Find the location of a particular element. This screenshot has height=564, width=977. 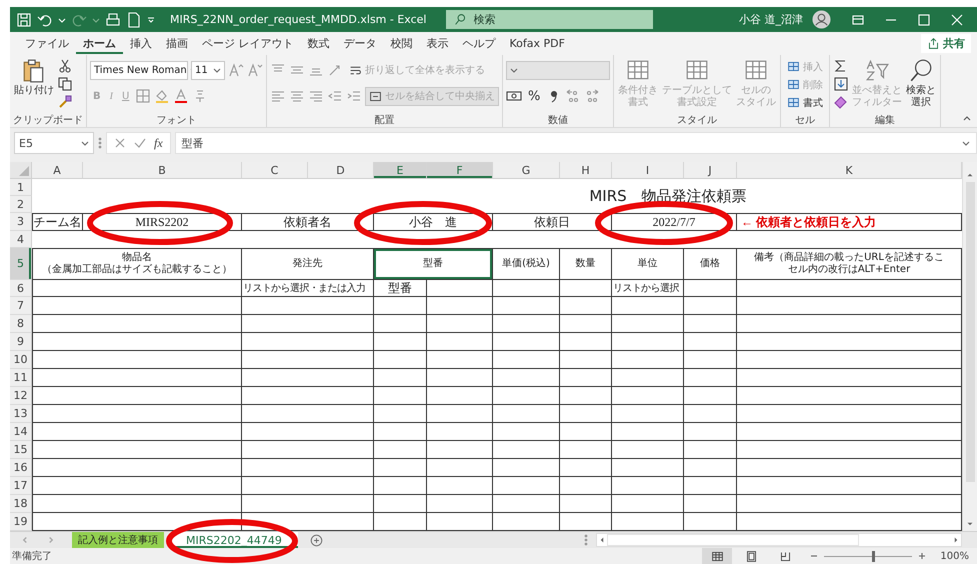

field-label: チーム名 is located at coordinates (57, 222).